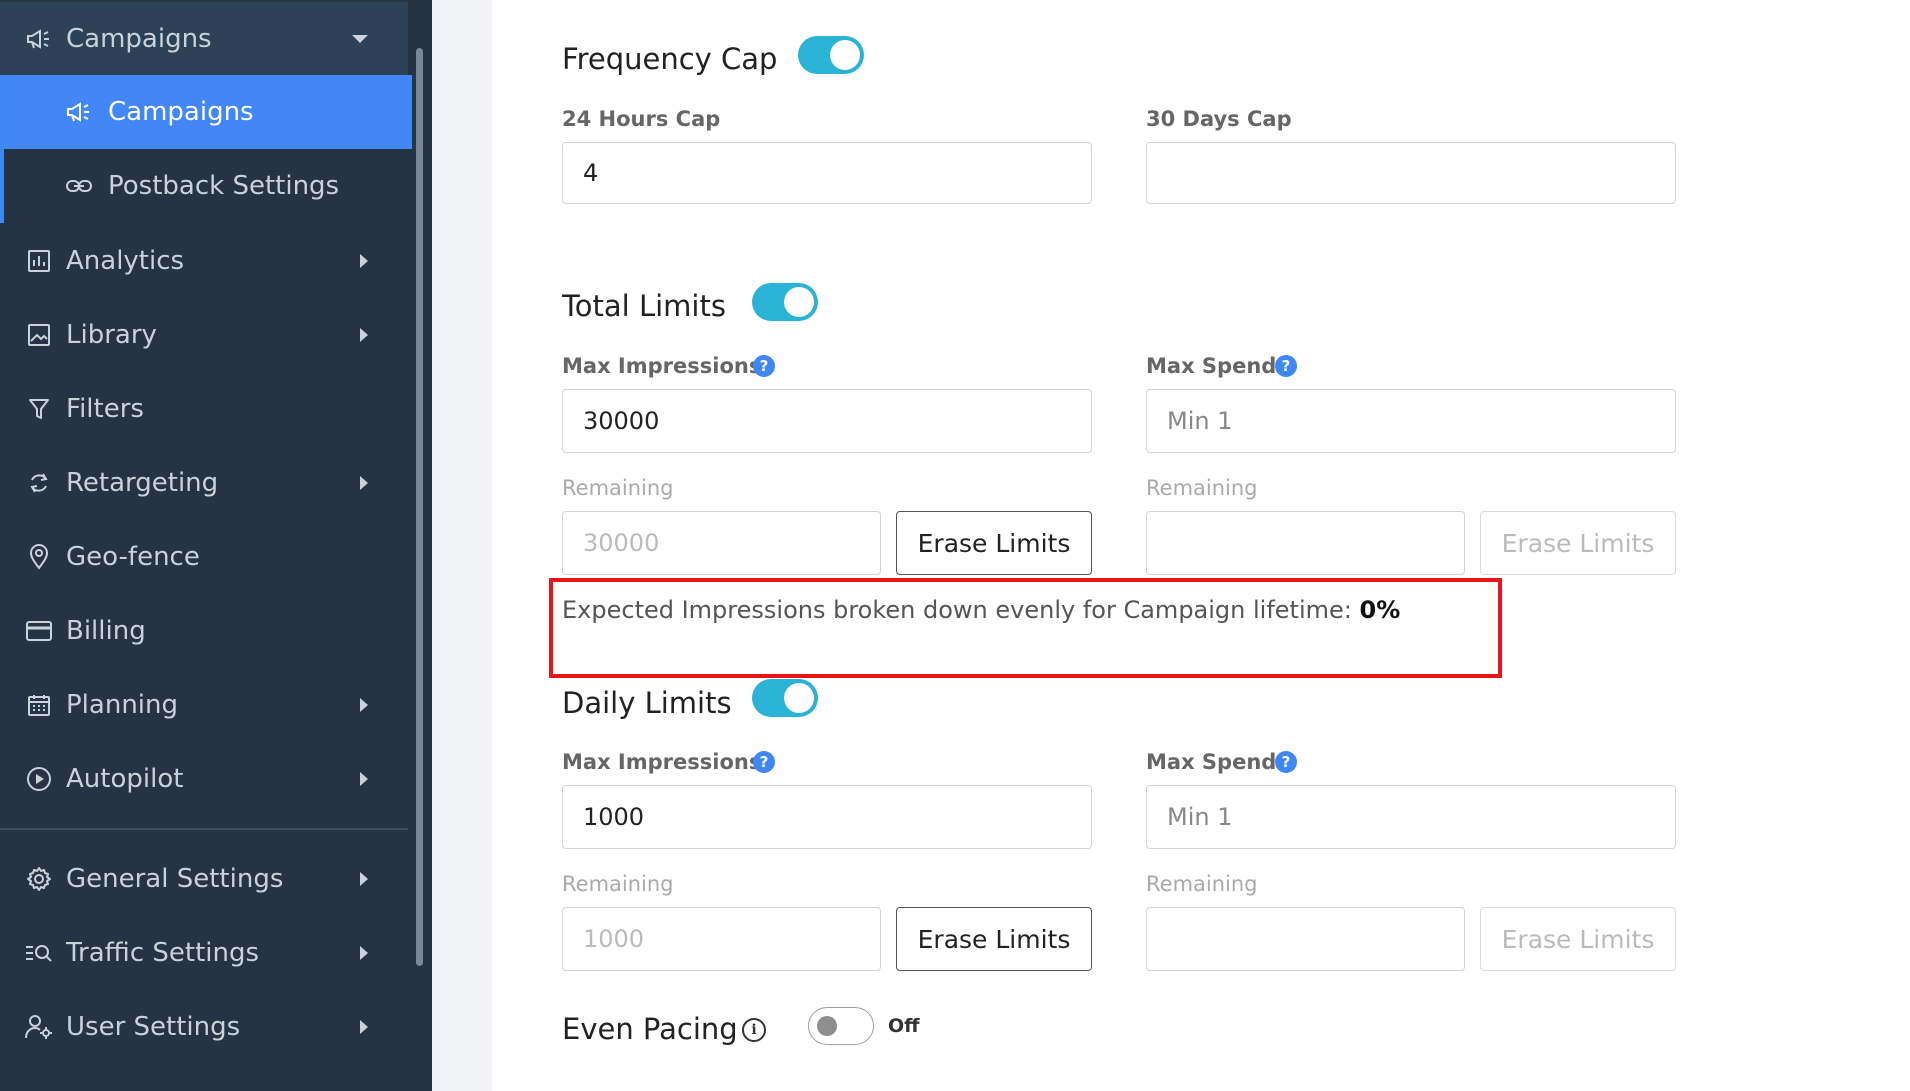 This screenshot has height=1091, width=1910. Describe the element at coordinates (994, 543) in the screenshot. I see `total-erase-limits-button: Erase Limits` at that location.